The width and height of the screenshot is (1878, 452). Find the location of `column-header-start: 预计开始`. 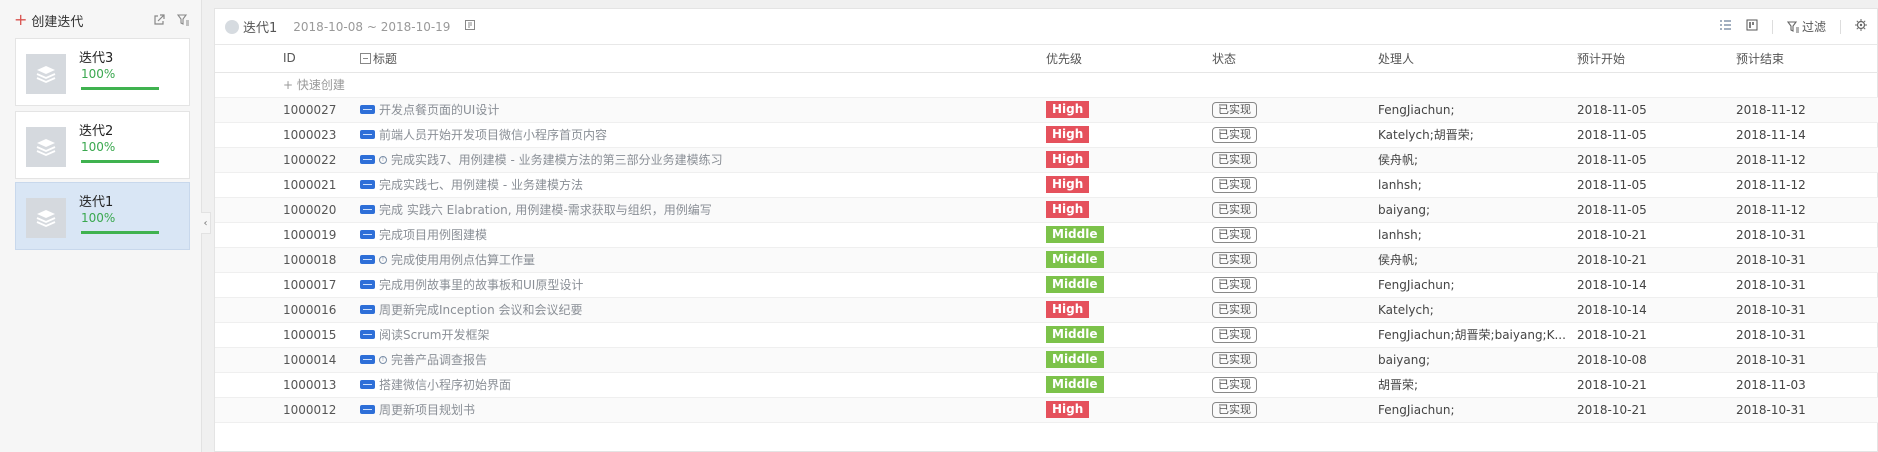

column-header-start: 预计开始 is located at coordinates (1656, 58).